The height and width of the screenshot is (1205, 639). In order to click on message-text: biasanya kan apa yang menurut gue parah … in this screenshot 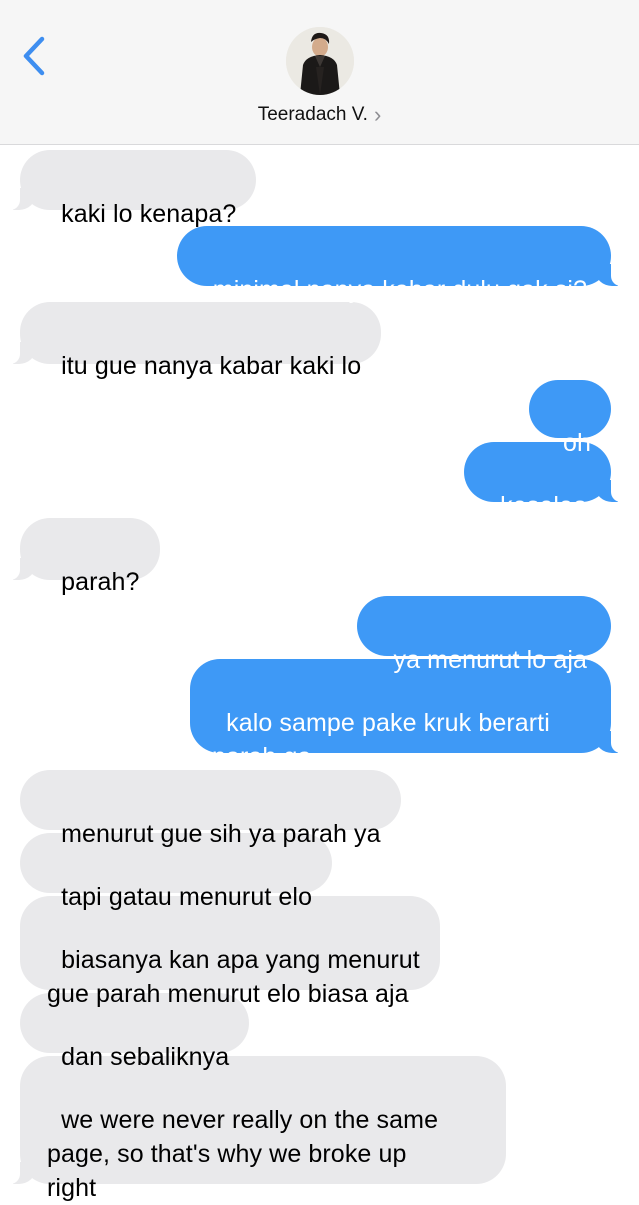, I will do `click(233, 977)`.